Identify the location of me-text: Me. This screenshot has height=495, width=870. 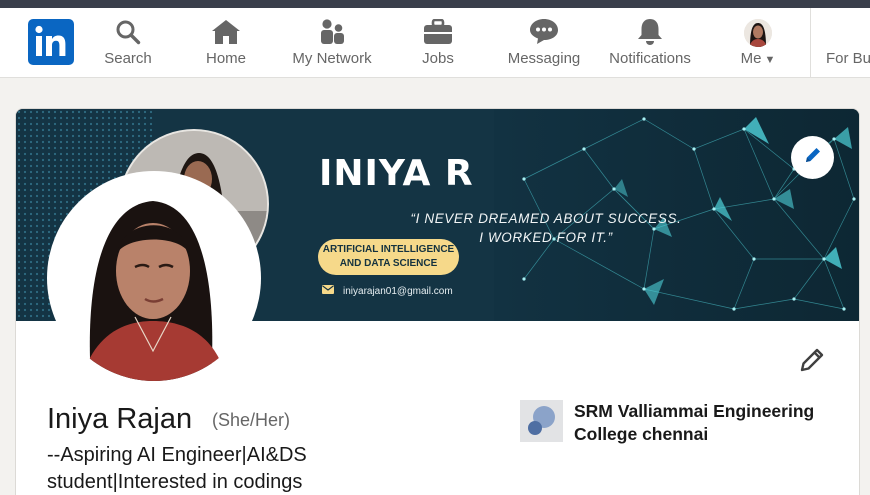
(751, 58).